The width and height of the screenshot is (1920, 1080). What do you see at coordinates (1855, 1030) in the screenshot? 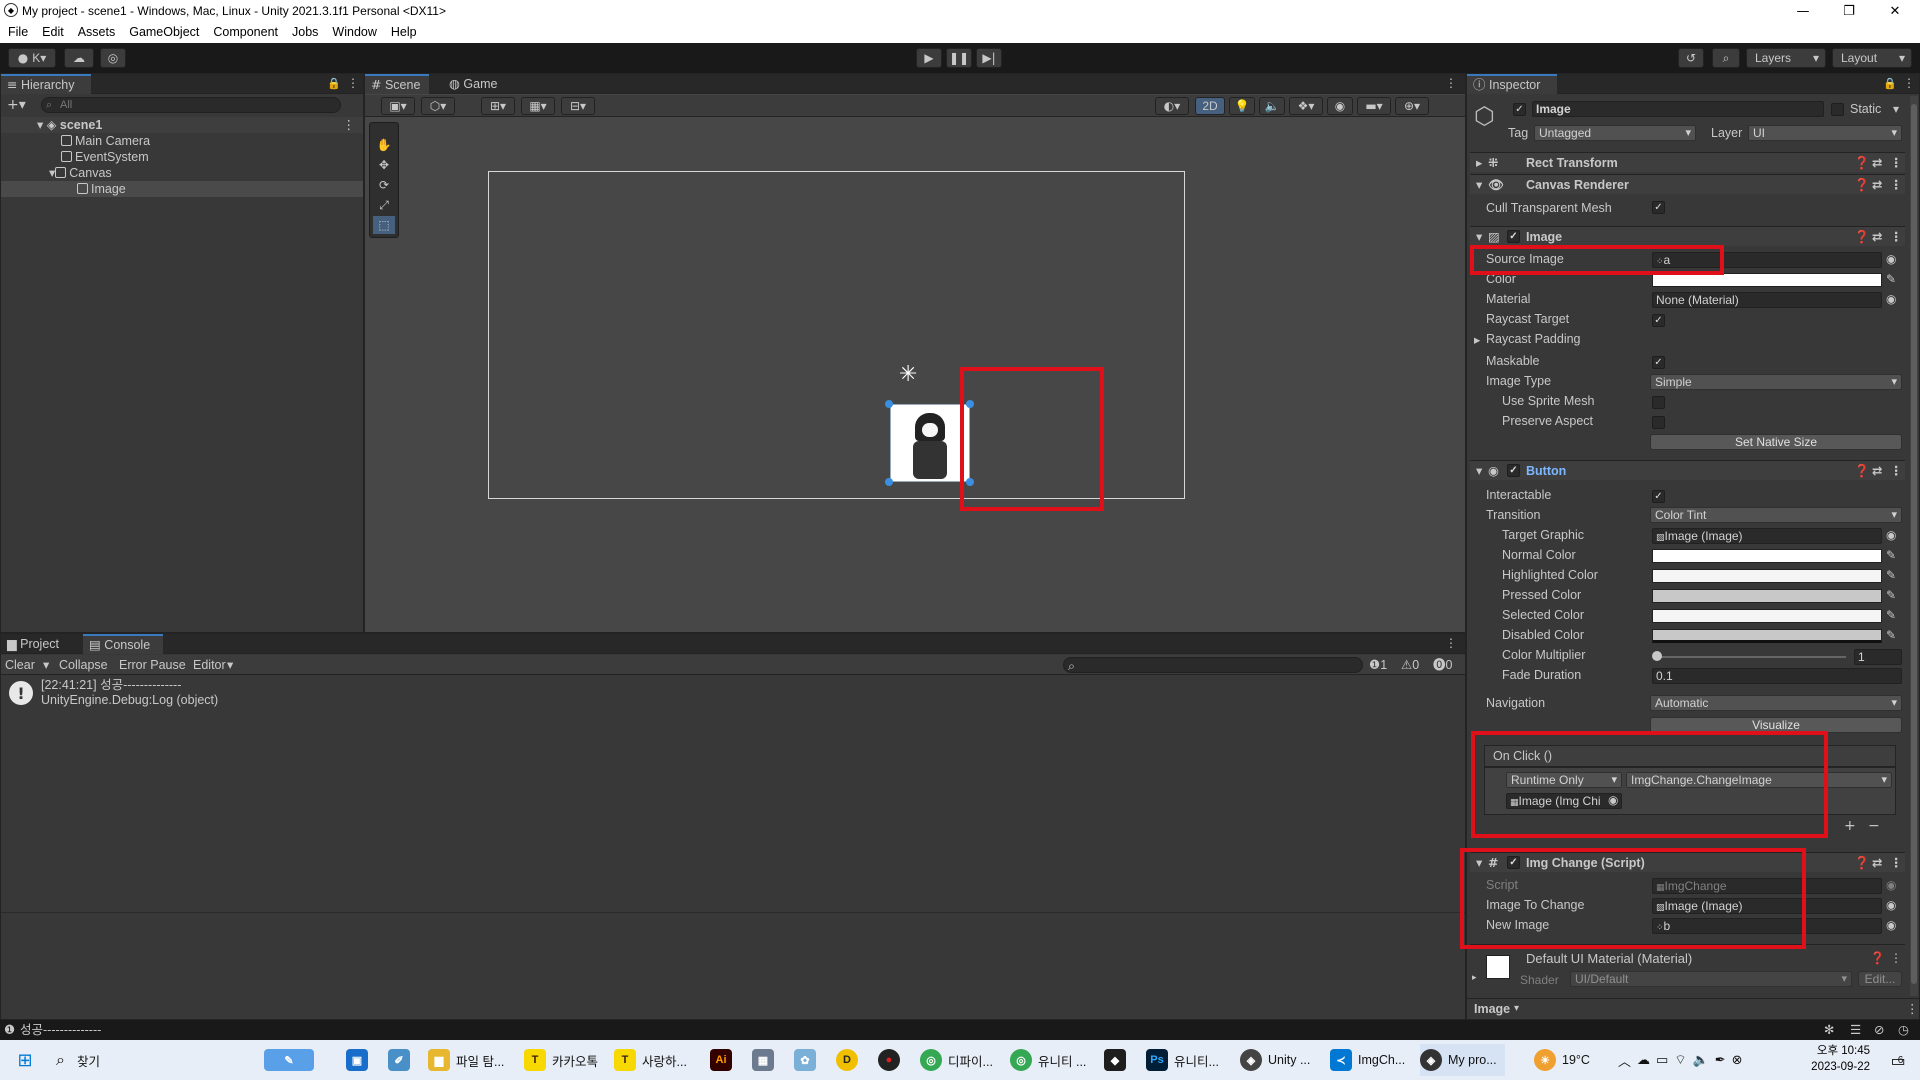
I see `stack-icon: ☰` at bounding box center [1855, 1030].